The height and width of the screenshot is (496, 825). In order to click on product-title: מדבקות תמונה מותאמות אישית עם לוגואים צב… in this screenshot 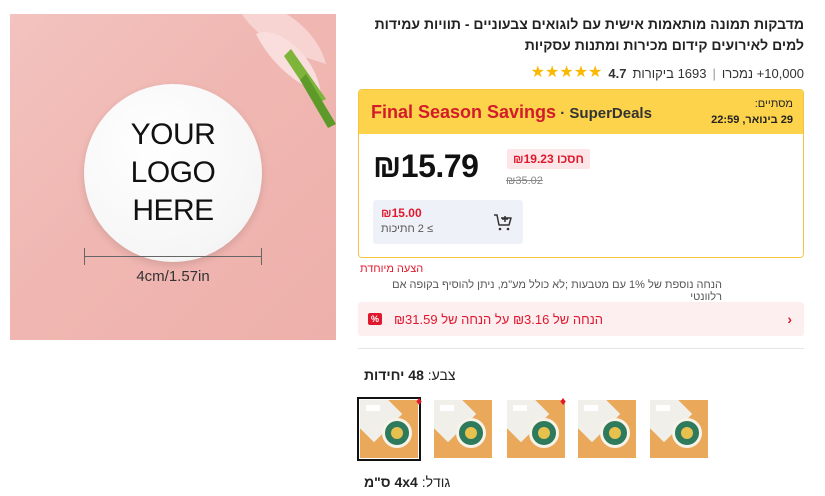, I will do `click(589, 34)`.